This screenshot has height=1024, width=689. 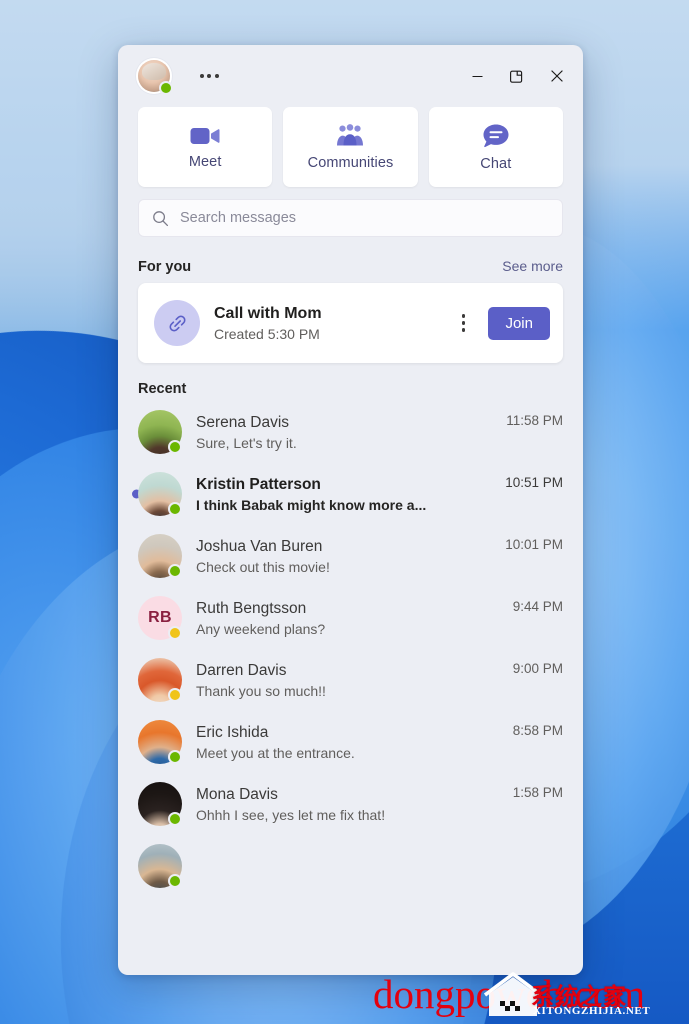 I want to click on join-meeting-button: Join, so click(x=519, y=323).